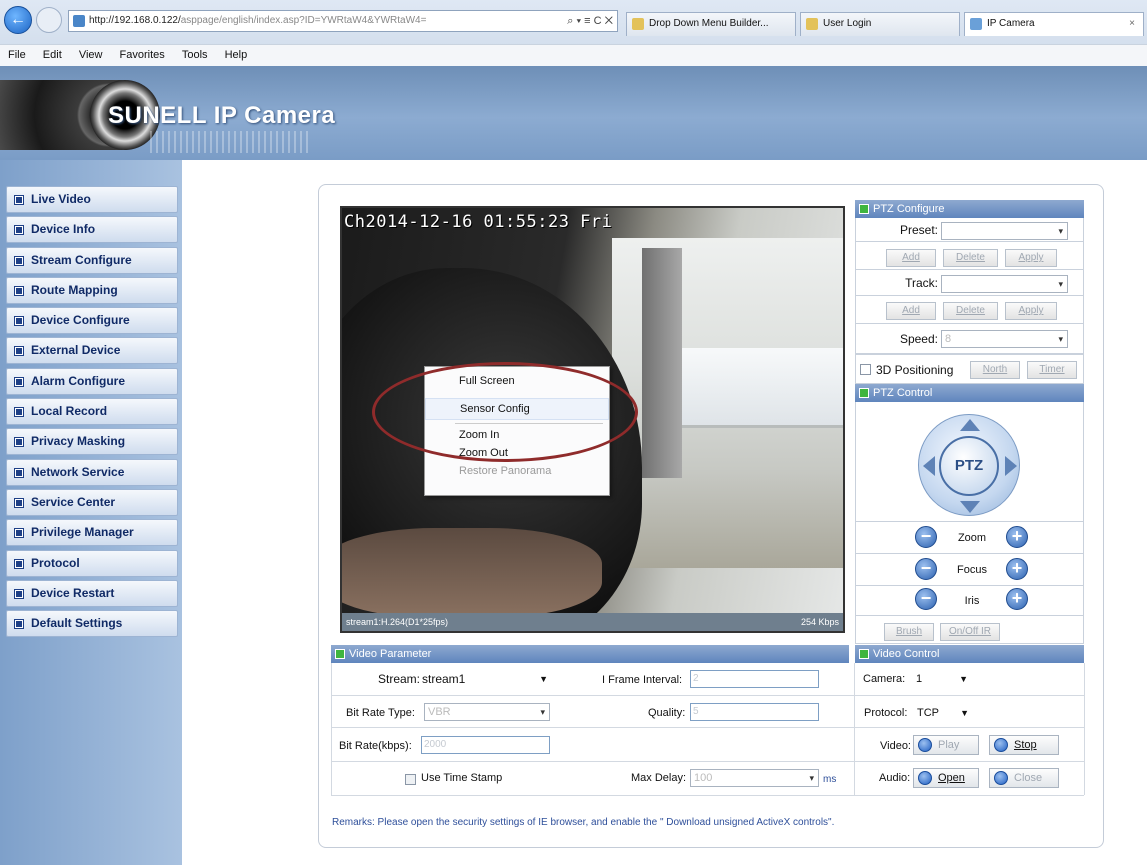  I want to click on preset-delete-button: Delete, so click(970, 258).